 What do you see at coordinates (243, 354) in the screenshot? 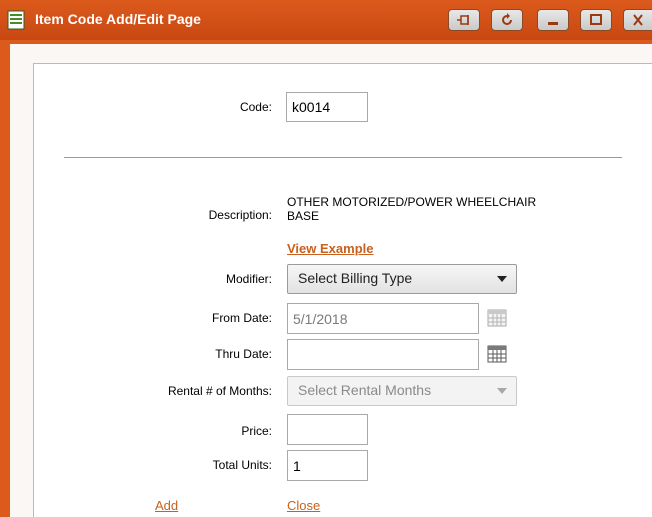
I see `thru-date-label: Thru Date:` at bounding box center [243, 354].